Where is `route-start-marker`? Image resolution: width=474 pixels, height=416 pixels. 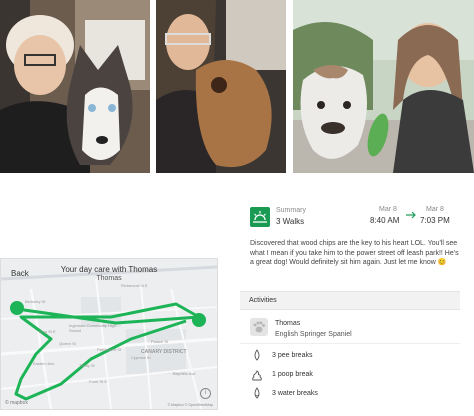 route-start-marker is located at coordinates (17, 308).